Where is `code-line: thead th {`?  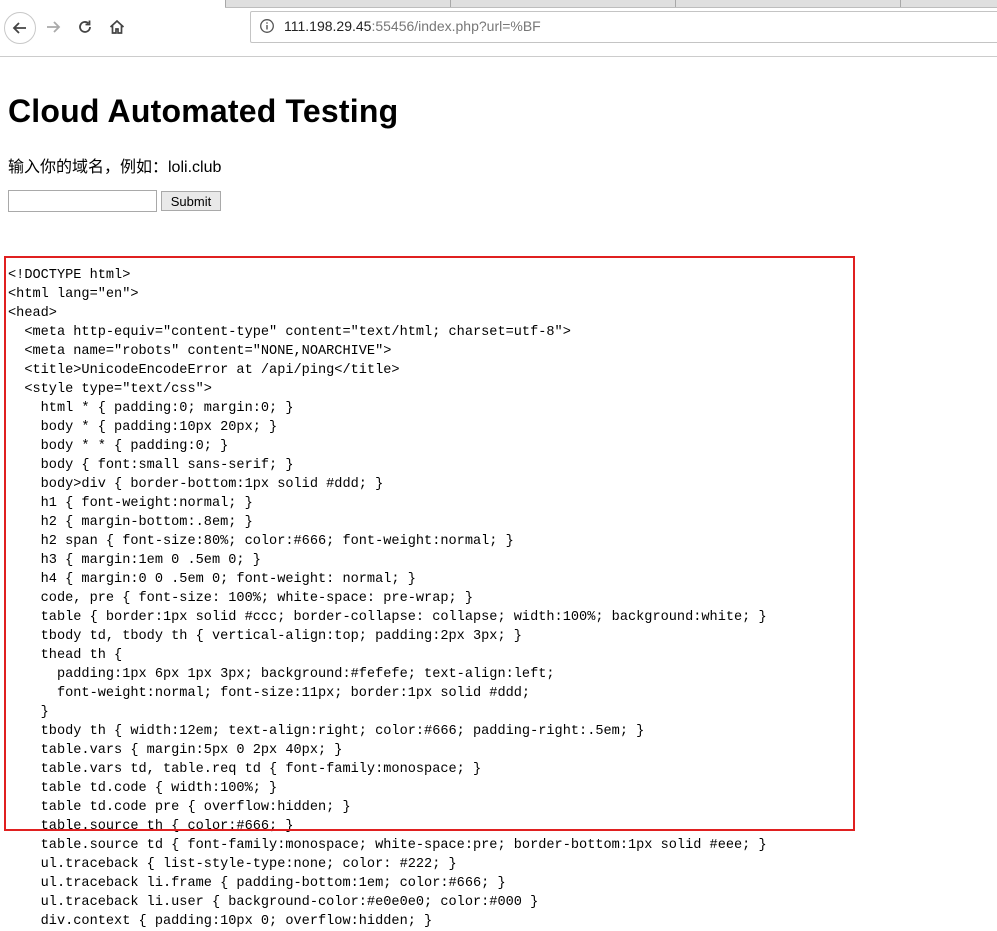 code-line: thead th { is located at coordinates (81, 655).